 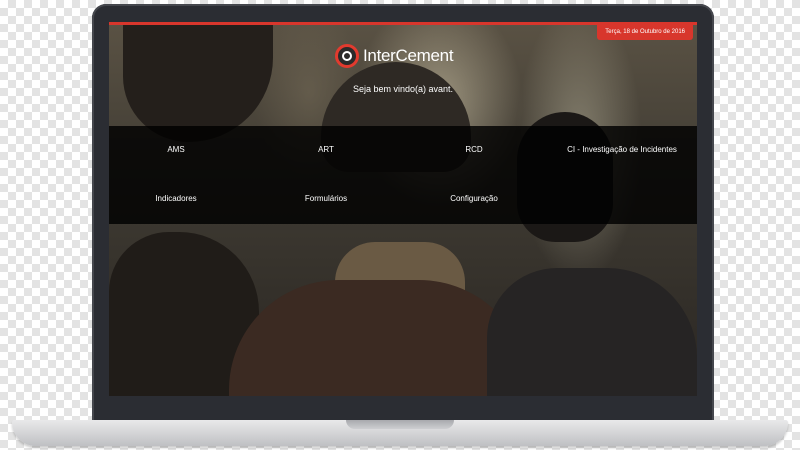 What do you see at coordinates (403, 89) in the screenshot?
I see `welcome-message: Seja bem vindo(a) avant.` at bounding box center [403, 89].